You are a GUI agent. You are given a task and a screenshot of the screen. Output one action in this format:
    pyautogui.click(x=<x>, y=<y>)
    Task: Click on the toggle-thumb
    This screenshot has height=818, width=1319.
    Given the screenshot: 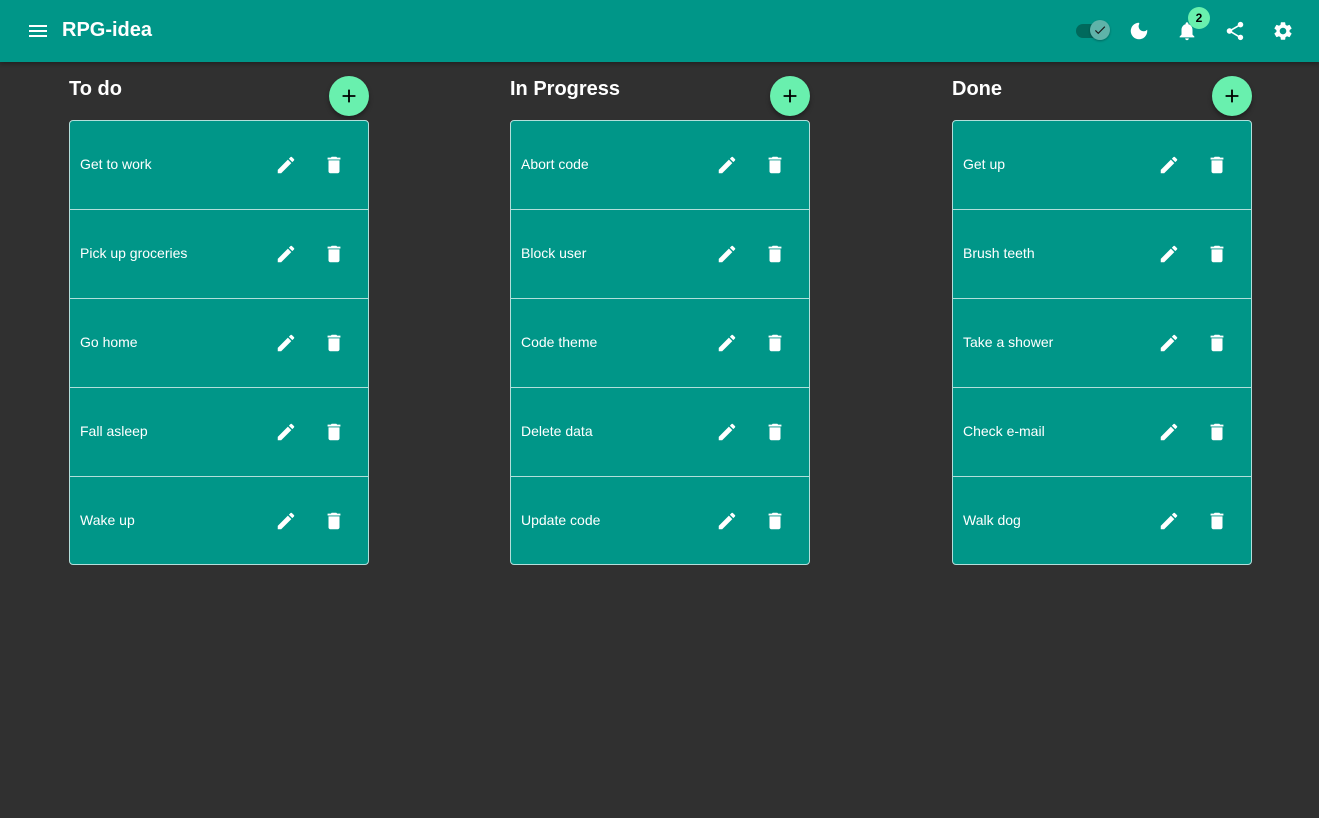 What is the action you would take?
    pyautogui.click(x=1100, y=30)
    